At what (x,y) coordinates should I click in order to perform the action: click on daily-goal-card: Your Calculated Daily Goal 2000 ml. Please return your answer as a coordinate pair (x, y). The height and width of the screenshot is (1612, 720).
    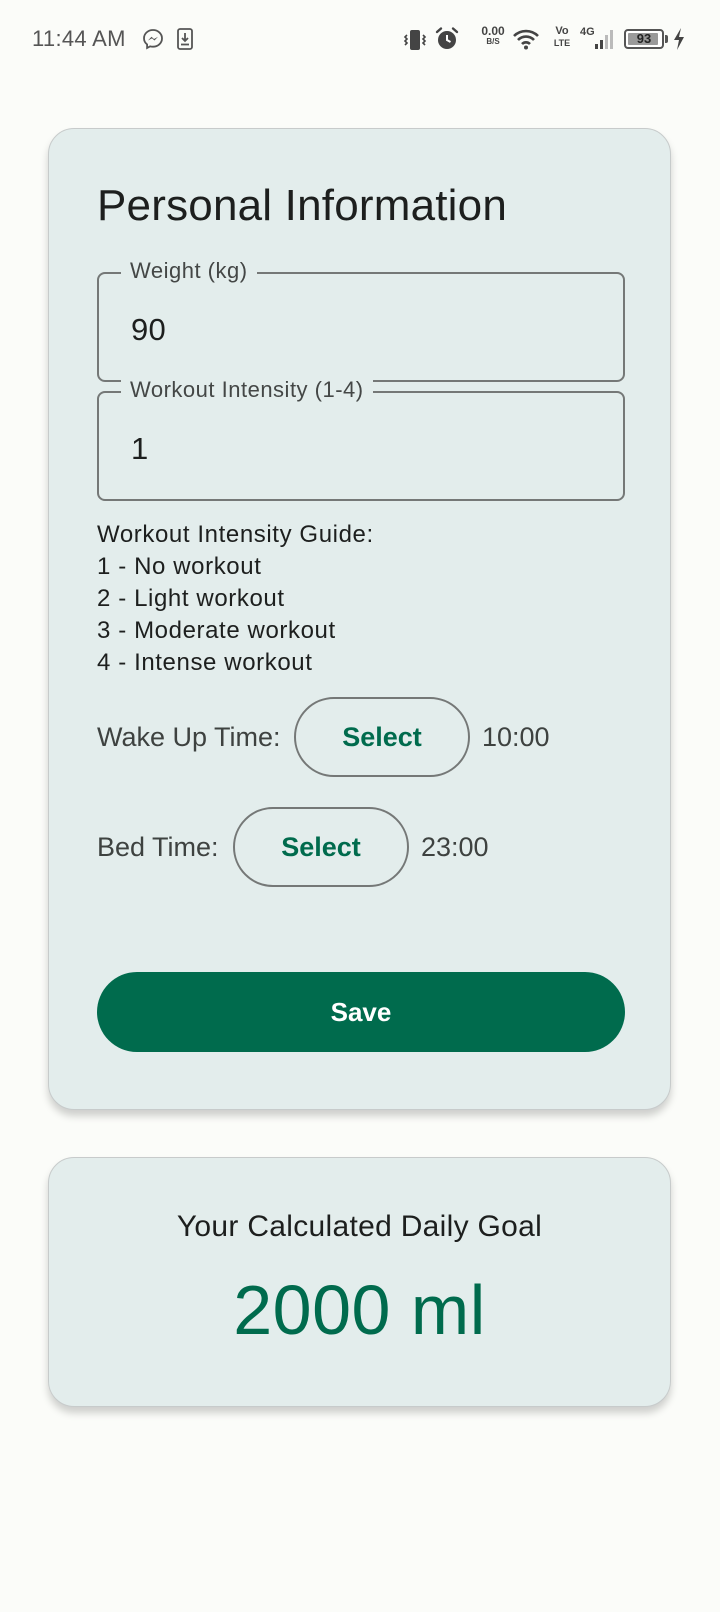
    Looking at the image, I should click on (359, 1282).